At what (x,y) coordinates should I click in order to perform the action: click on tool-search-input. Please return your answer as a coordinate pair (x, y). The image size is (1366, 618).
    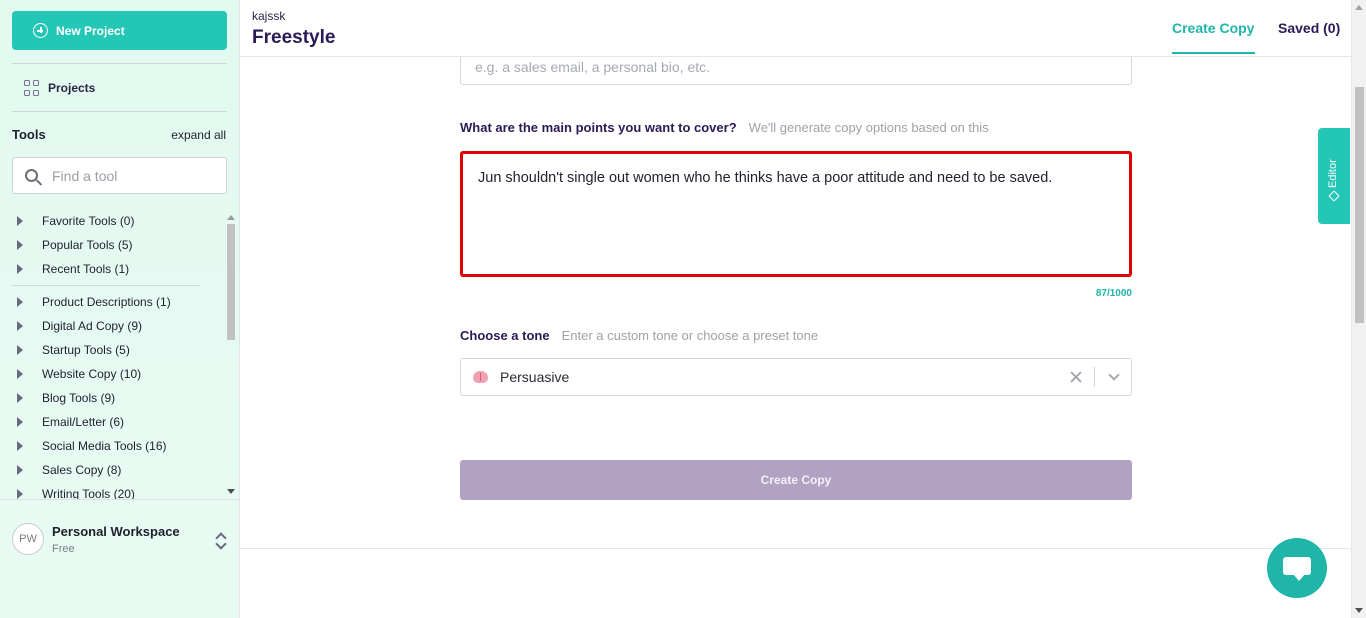
    Looking at the image, I should click on (132, 175).